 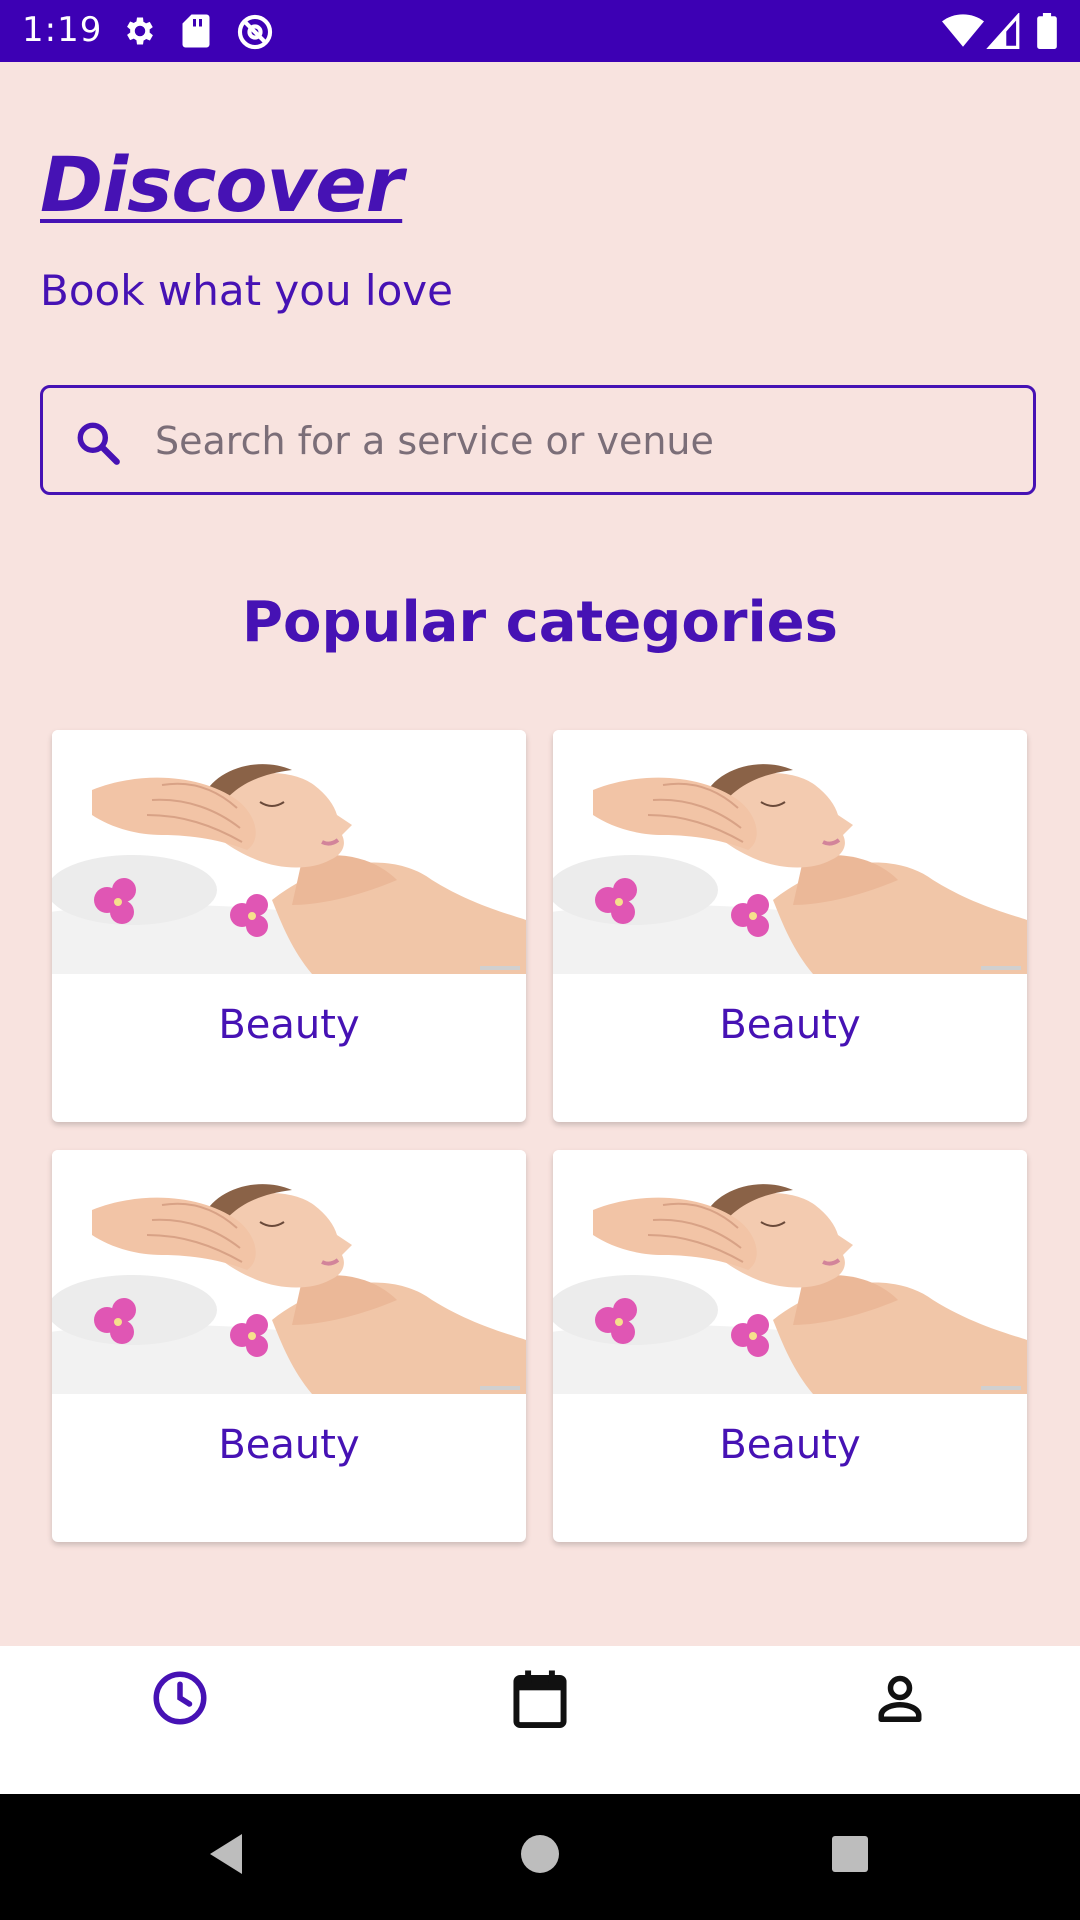 I want to click on gear-icon, so click(x=140, y=31).